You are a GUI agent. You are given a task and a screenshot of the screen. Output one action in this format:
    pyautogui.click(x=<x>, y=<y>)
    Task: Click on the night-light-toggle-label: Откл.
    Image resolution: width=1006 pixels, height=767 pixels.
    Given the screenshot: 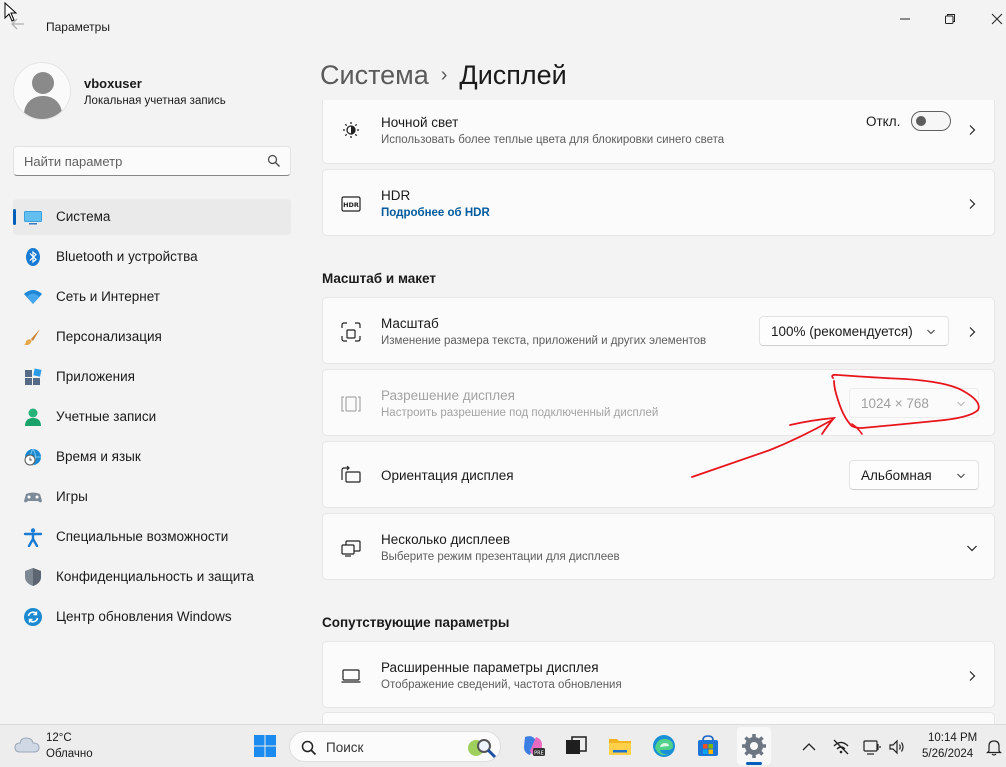 What is the action you would take?
    pyautogui.click(x=883, y=121)
    